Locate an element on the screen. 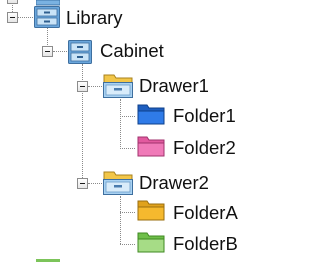 Image resolution: width=323 pixels, height=262 pixels. tree-item-foldera: FolderA is located at coordinates (205, 213).